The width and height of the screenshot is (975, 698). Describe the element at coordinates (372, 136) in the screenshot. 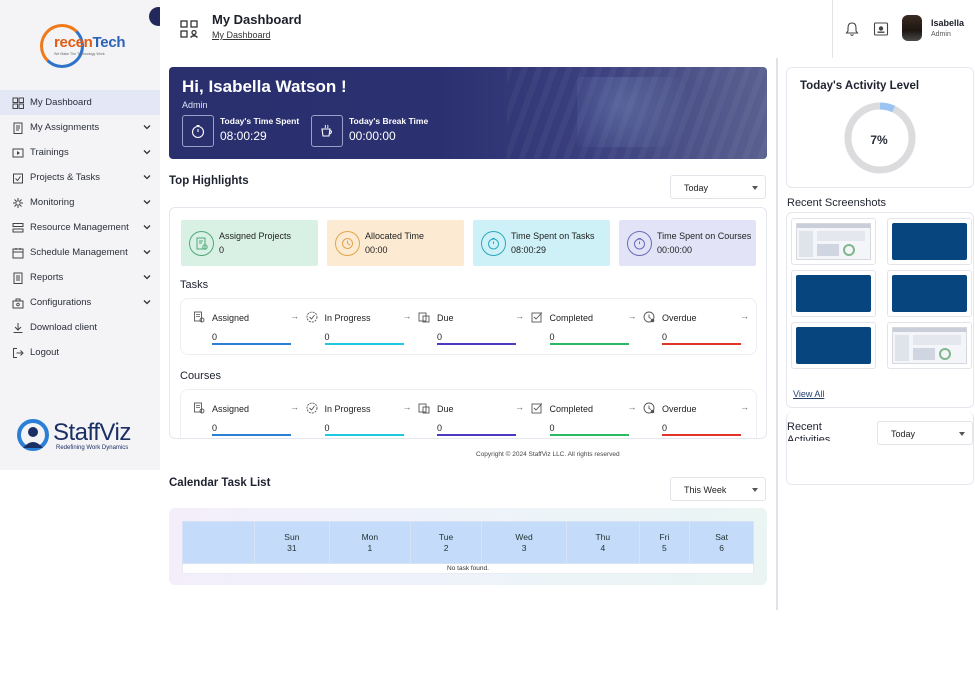

I see `break-time-value: 00:00:00` at that location.